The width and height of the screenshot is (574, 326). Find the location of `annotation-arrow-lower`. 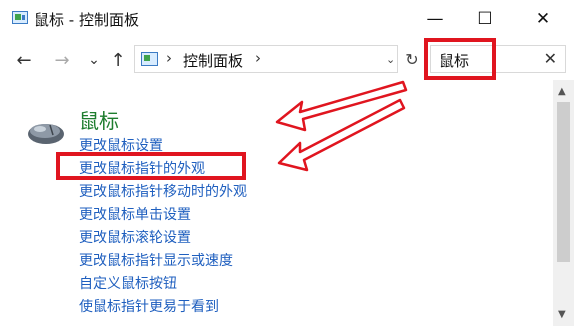

annotation-arrow-lower is located at coordinates (341, 135).